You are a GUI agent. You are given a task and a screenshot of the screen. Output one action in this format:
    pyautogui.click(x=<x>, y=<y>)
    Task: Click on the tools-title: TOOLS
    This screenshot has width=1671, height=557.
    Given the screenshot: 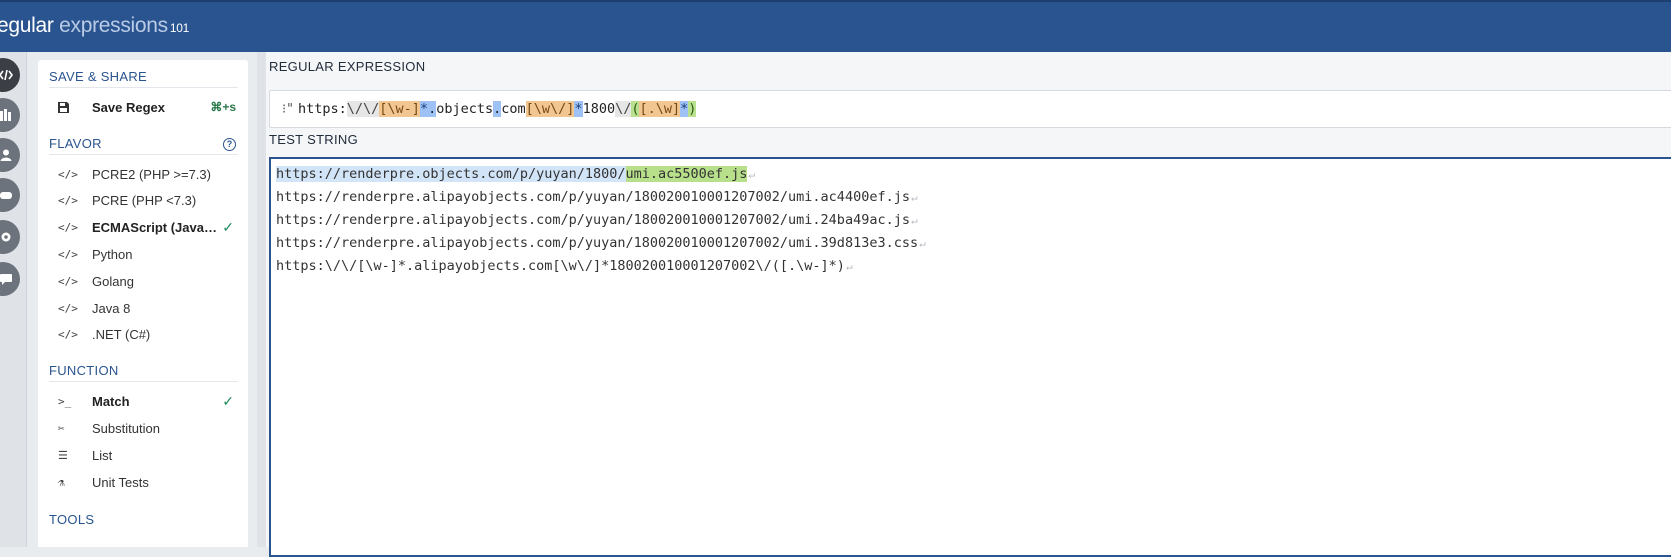 What is the action you would take?
    pyautogui.click(x=72, y=519)
    